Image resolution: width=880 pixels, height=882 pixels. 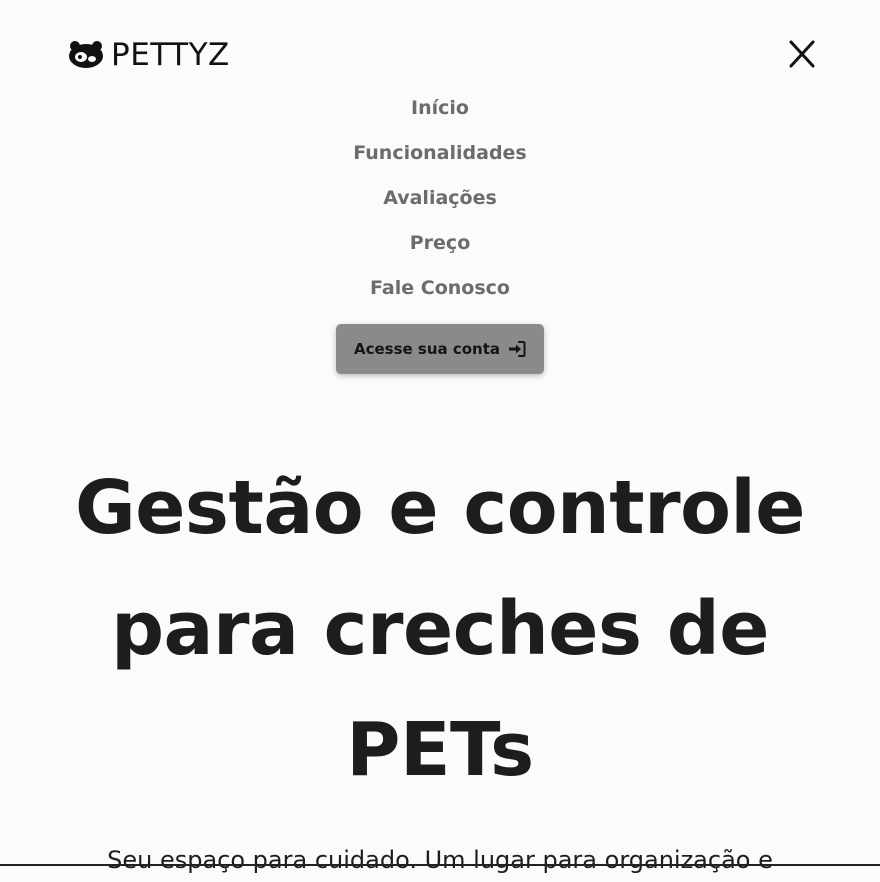 What do you see at coordinates (440, 50) in the screenshot?
I see `header: PETTYZ` at bounding box center [440, 50].